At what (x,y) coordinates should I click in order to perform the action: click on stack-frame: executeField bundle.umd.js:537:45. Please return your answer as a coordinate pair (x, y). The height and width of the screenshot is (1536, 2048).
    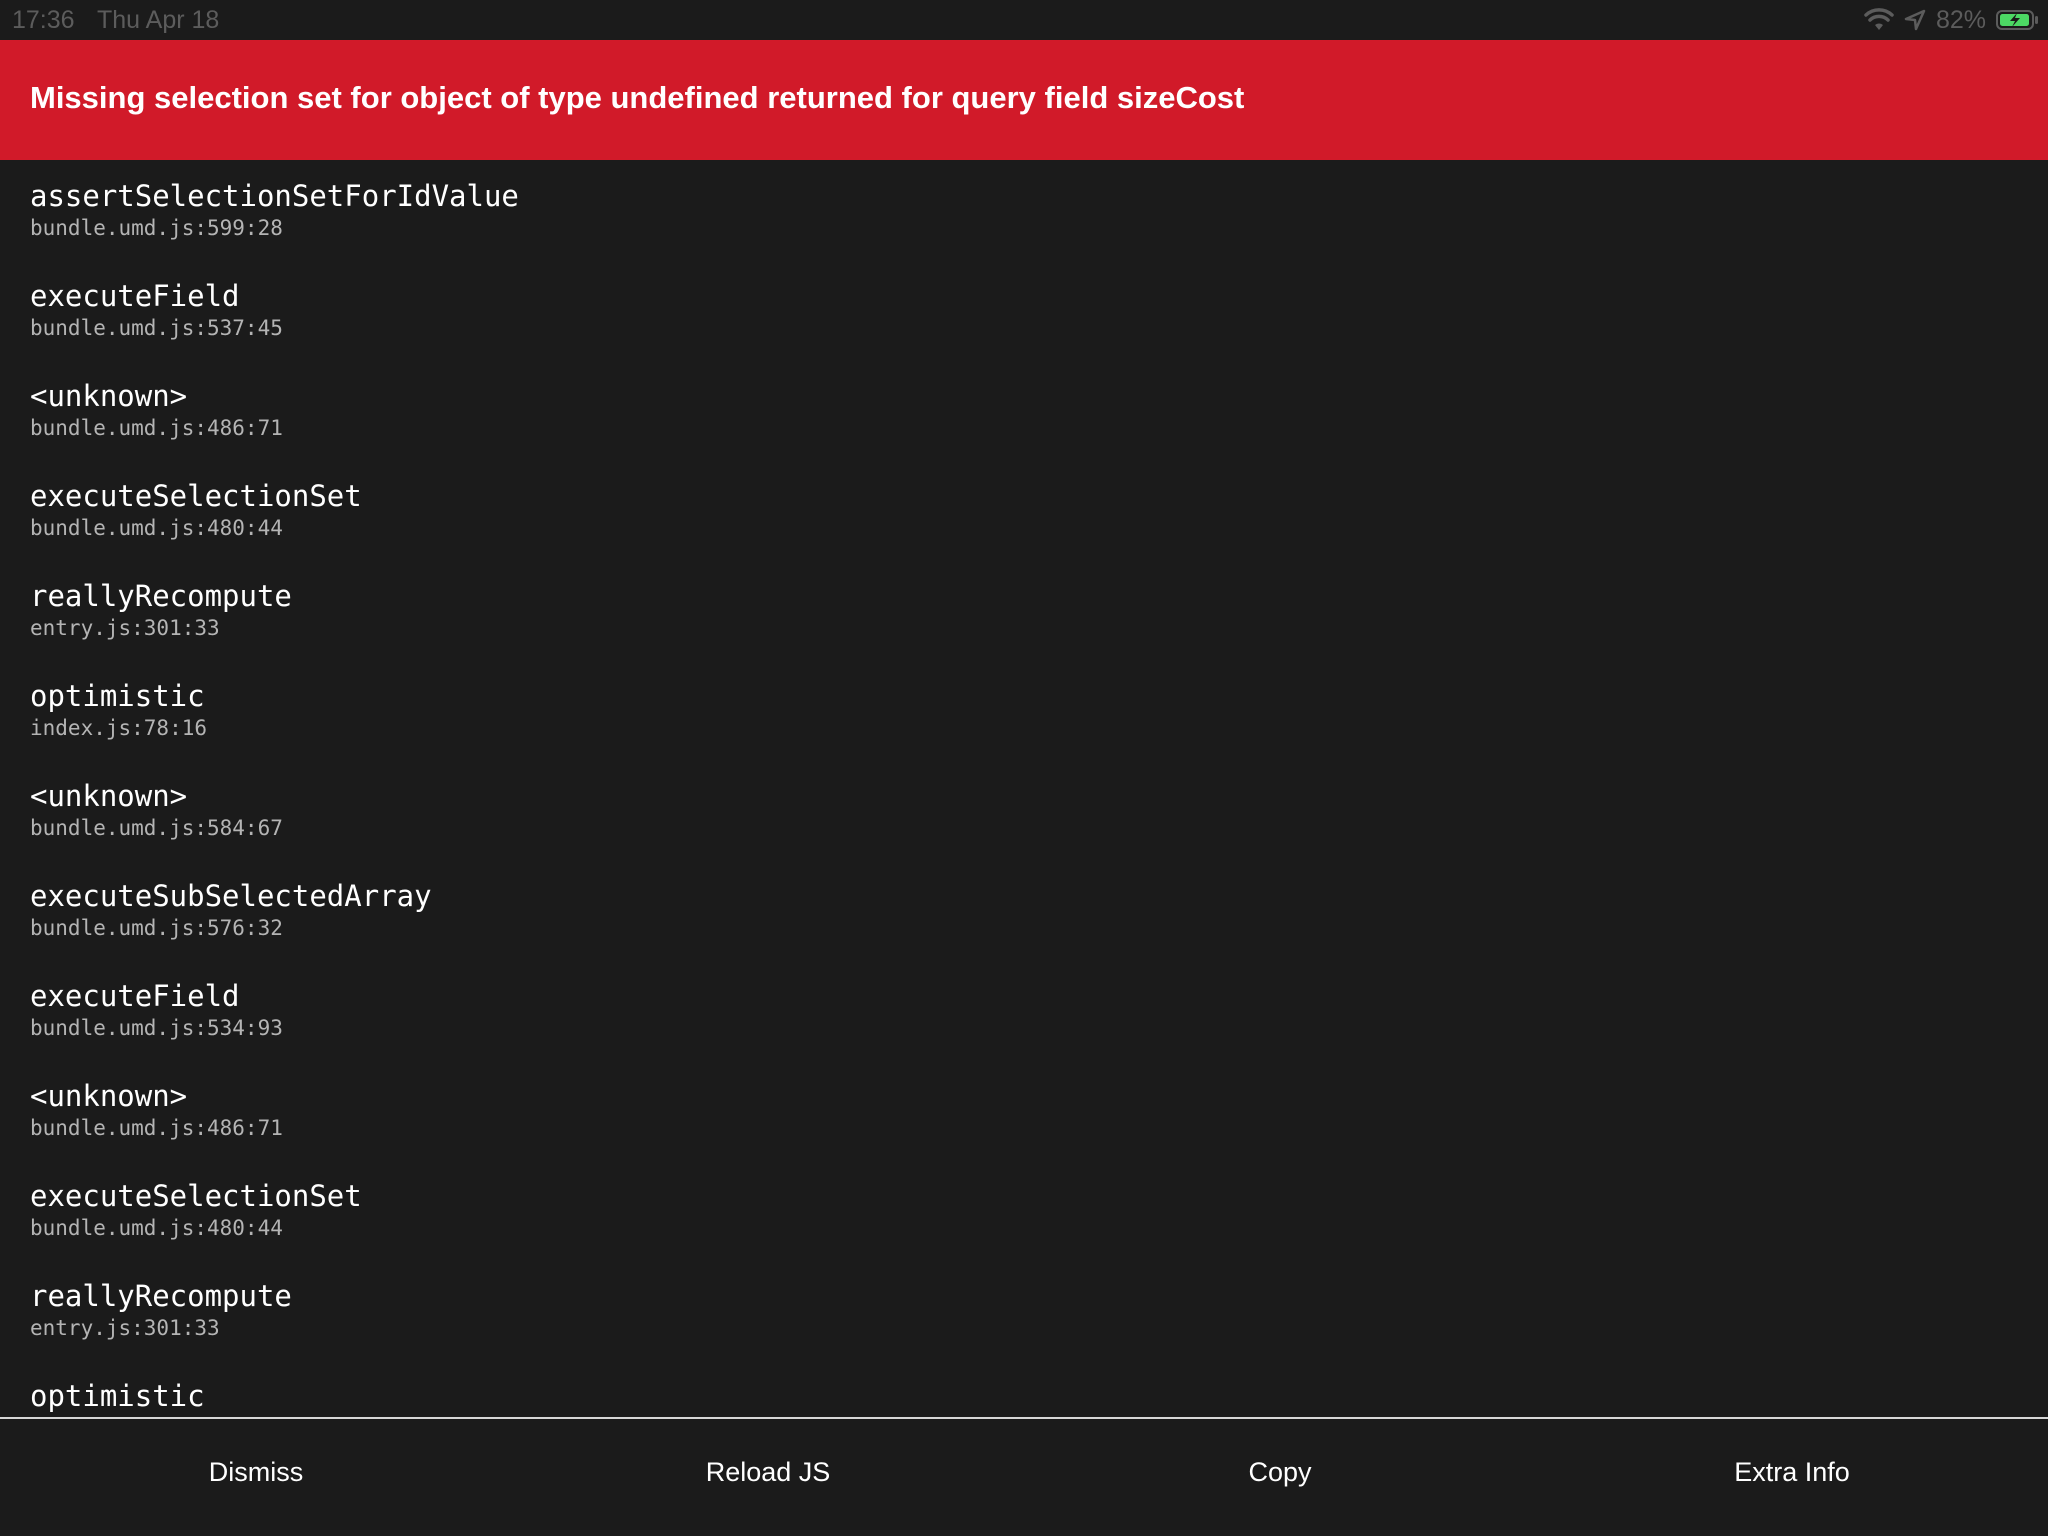
    Looking at the image, I should click on (980, 310).